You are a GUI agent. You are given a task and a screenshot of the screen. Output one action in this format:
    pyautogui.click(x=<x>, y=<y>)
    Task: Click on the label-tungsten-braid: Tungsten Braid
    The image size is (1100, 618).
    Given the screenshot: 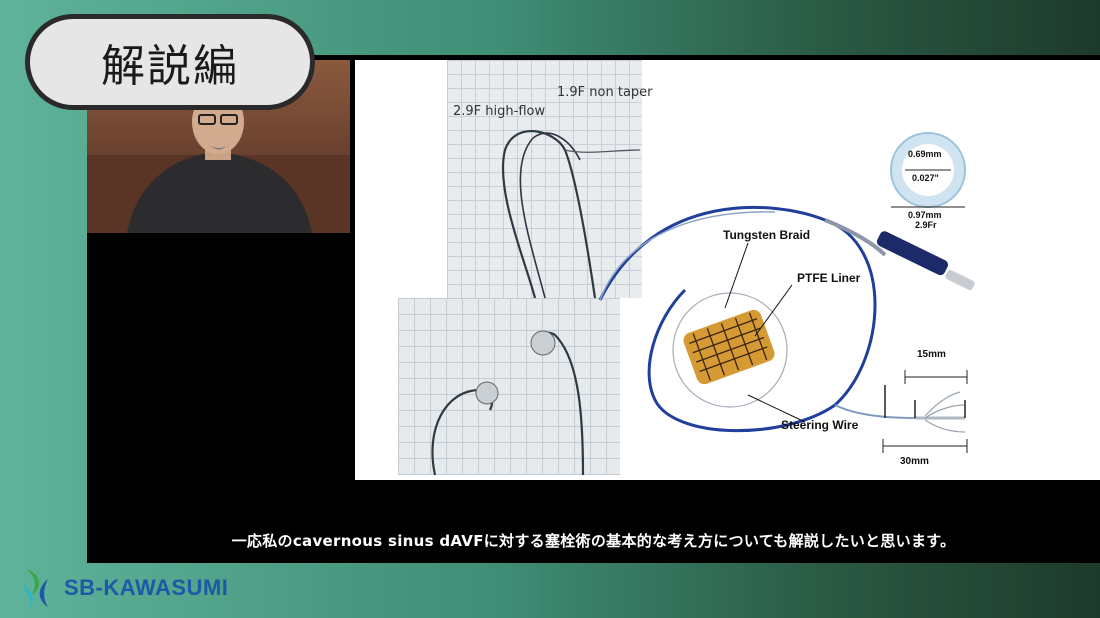 What is the action you would take?
    pyautogui.click(x=767, y=235)
    